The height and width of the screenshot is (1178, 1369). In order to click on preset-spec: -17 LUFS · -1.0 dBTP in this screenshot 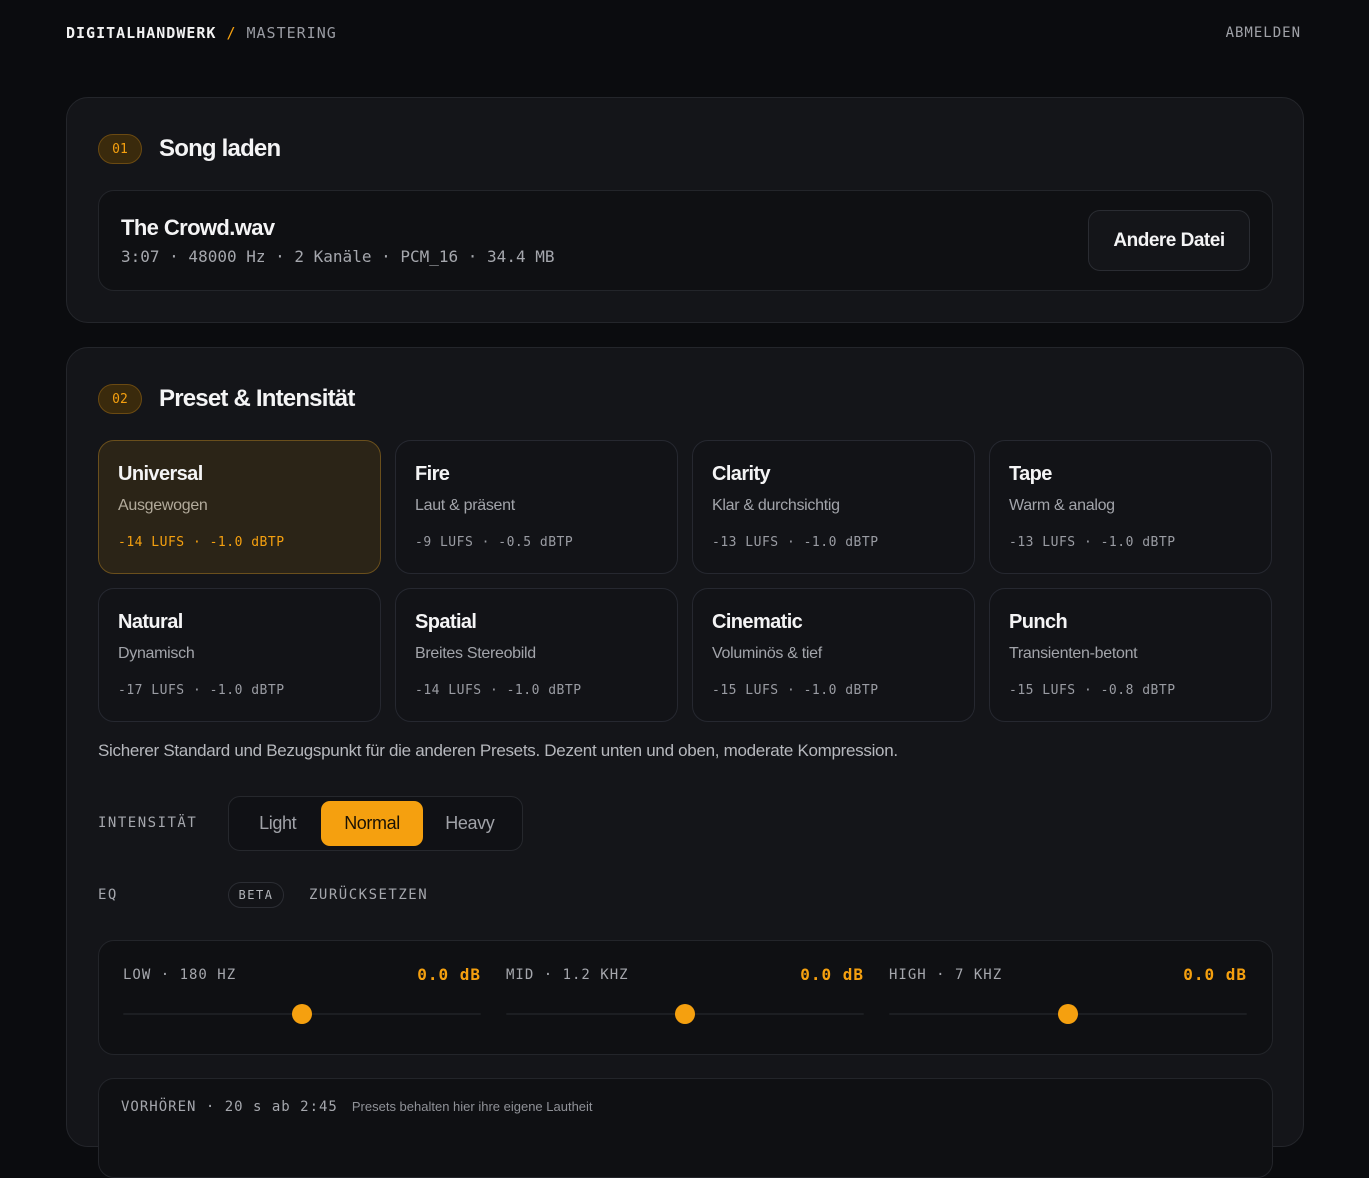, I will do `click(201, 690)`.